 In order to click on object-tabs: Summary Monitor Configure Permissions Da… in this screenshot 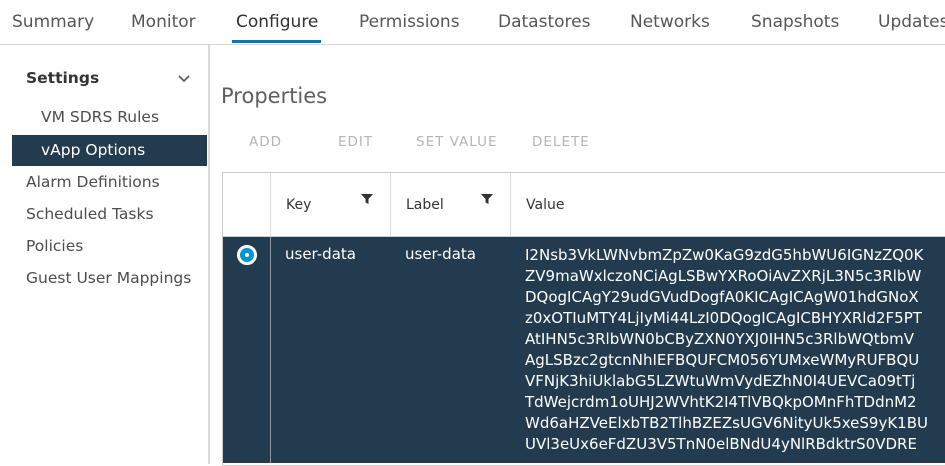, I will do `click(472, 22)`.